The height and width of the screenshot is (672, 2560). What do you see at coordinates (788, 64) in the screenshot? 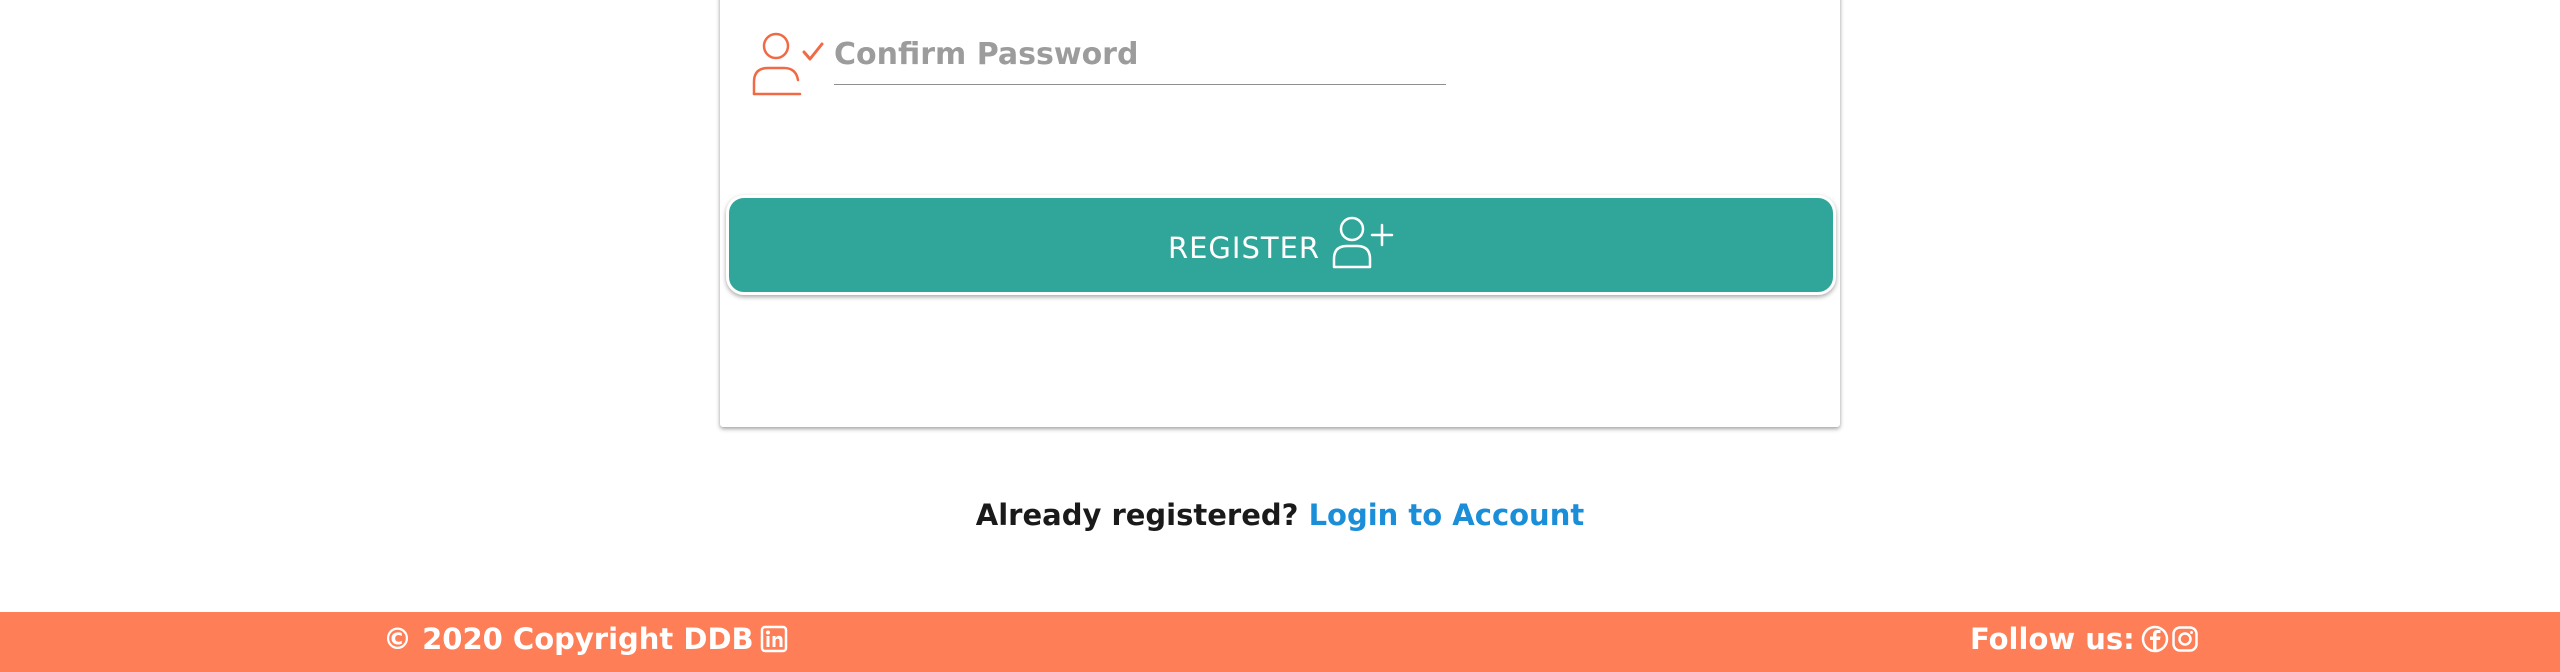
I see `user-check-icon` at bounding box center [788, 64].